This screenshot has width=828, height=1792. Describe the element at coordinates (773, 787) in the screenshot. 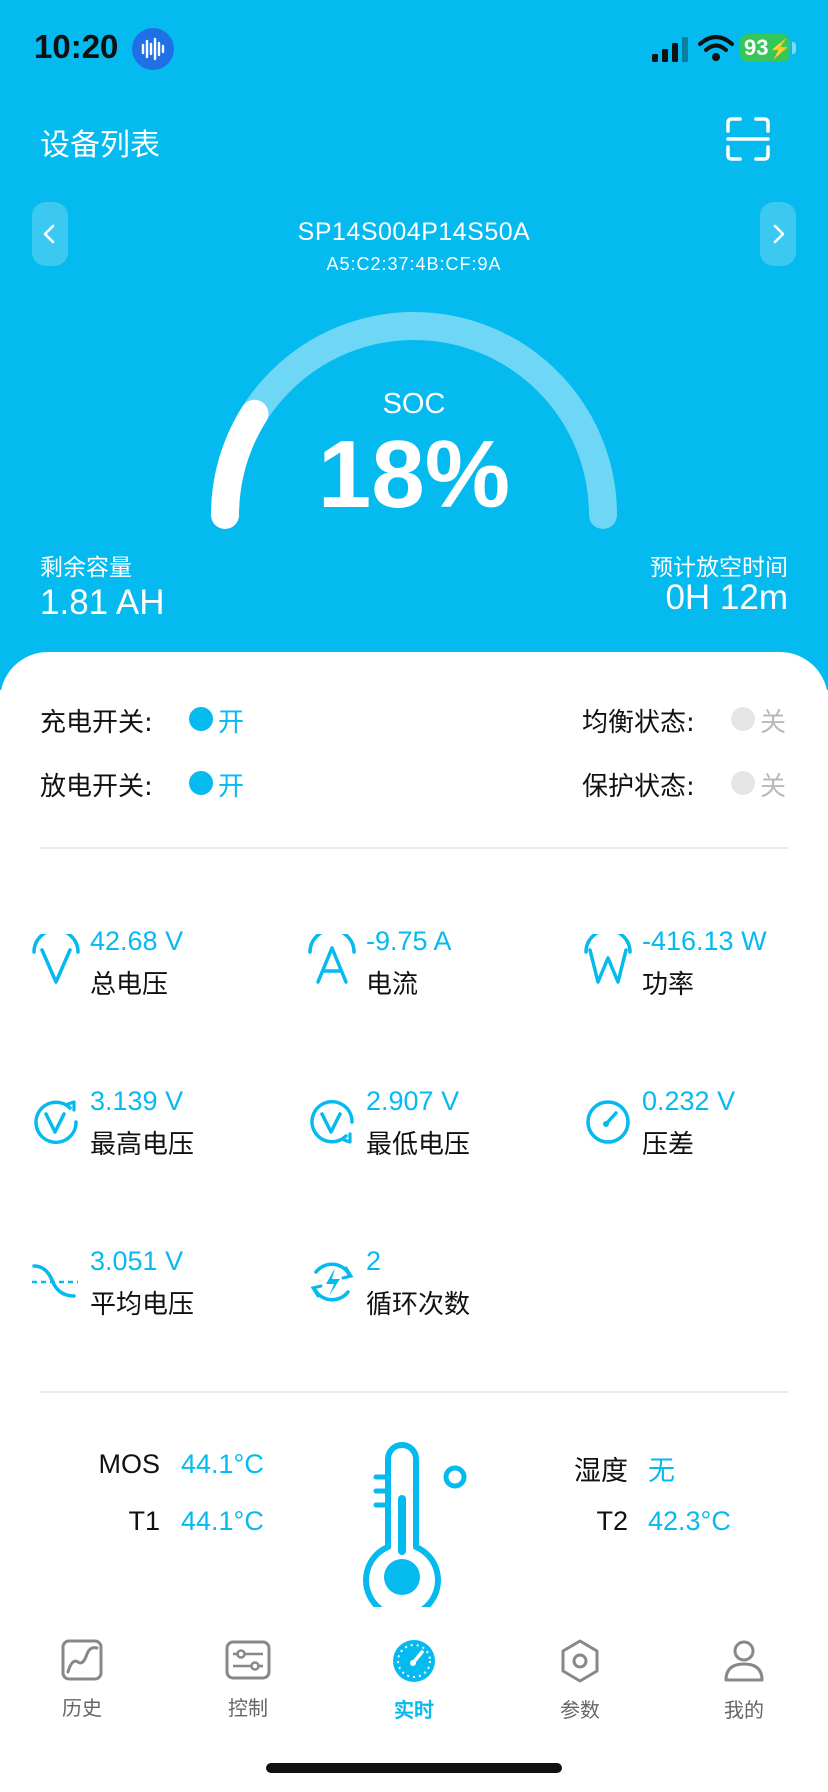

I see `protect-status-state: 关` at that location.